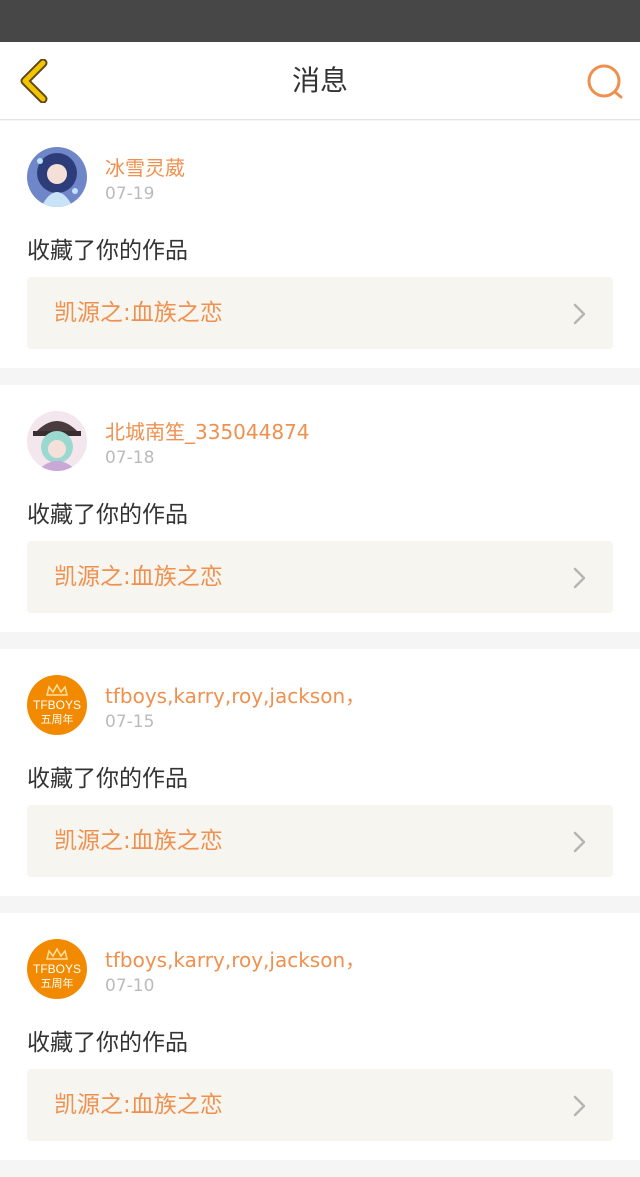 Image resolution: width=640 pixels, height=1177 pixels. Describe the element at coordinates (130, 722) in the screenshot. I see `message-date: 07-15` at that location.